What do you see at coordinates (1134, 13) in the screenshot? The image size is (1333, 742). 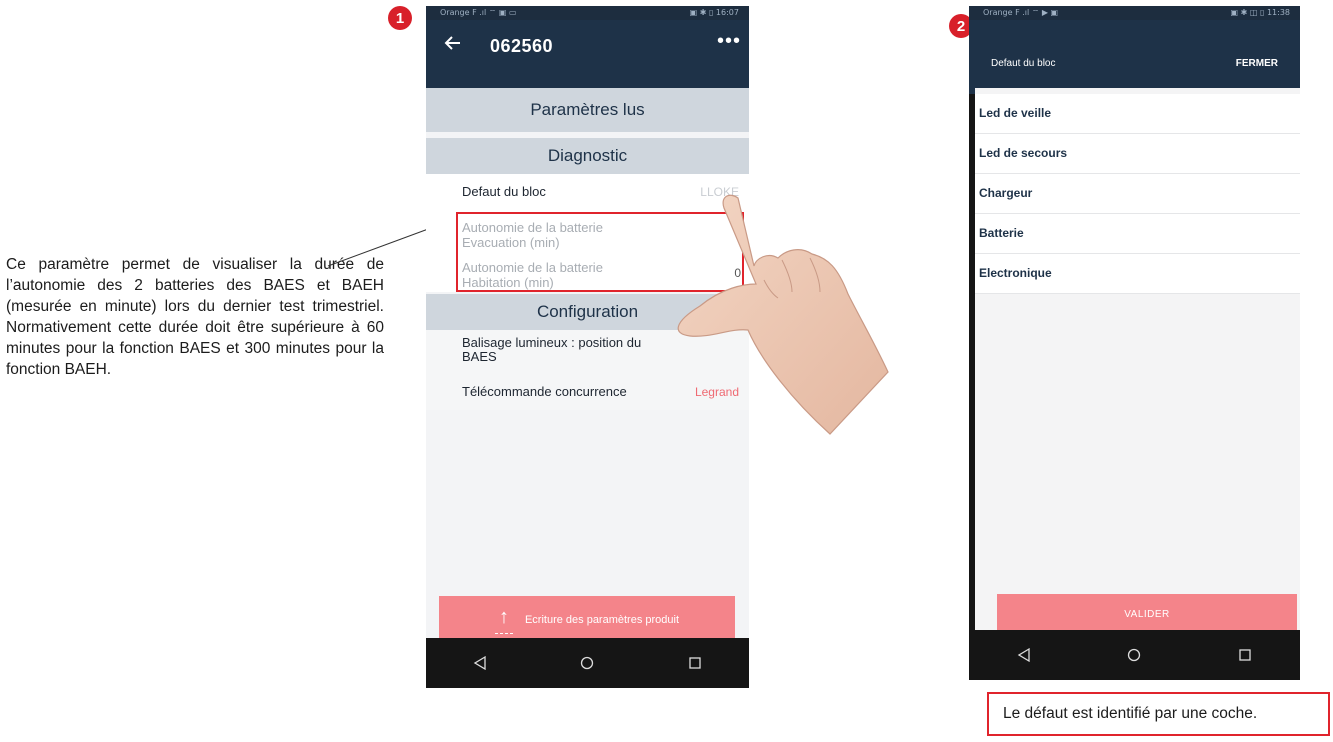 I see `status-bar: Orange F .ıl ⌔ ▶ ▣ ▣ ✱ ◫ ▯ 11:38` at bounding box center [1134, 13].